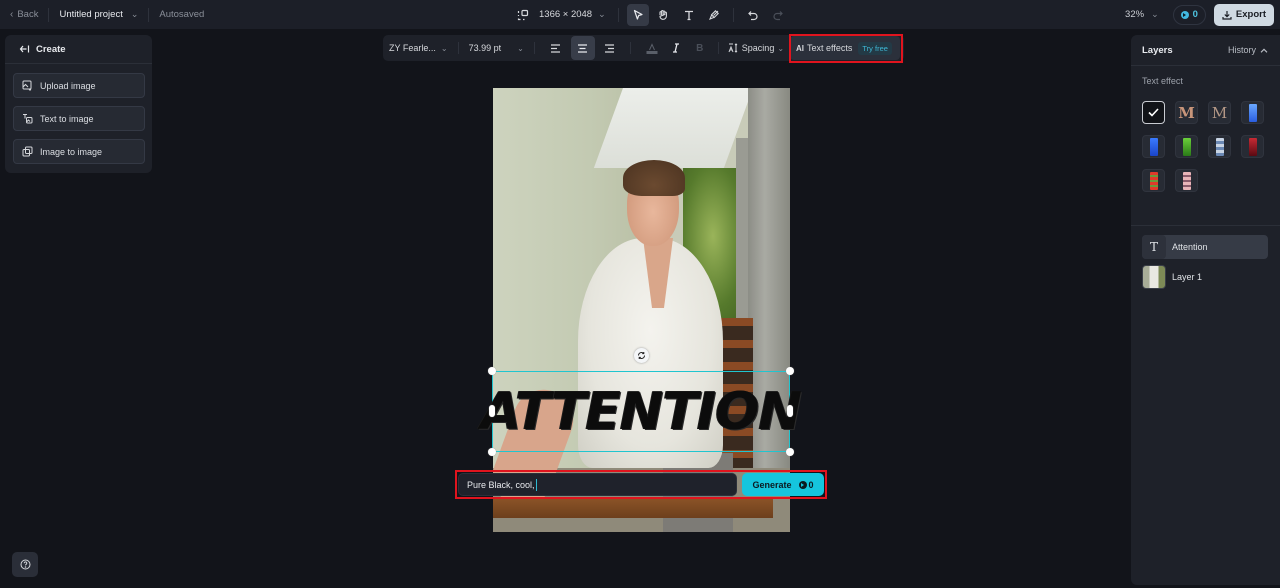 The width and height of the screenshot is (1280, 588). I want to click on align-left-button, so click(556, 48).